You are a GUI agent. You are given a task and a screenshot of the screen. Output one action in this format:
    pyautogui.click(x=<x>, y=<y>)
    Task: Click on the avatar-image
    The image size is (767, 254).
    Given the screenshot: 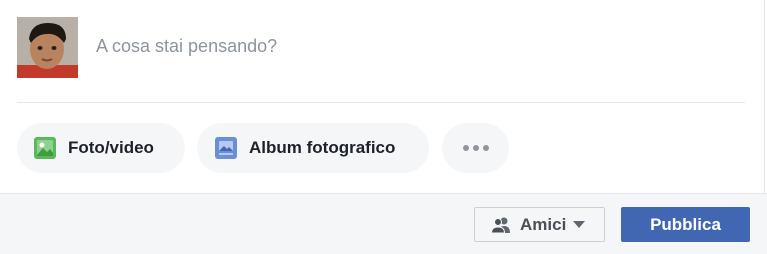 What is the action you would take?
    pyautogui.click(x=47, y=47)
    